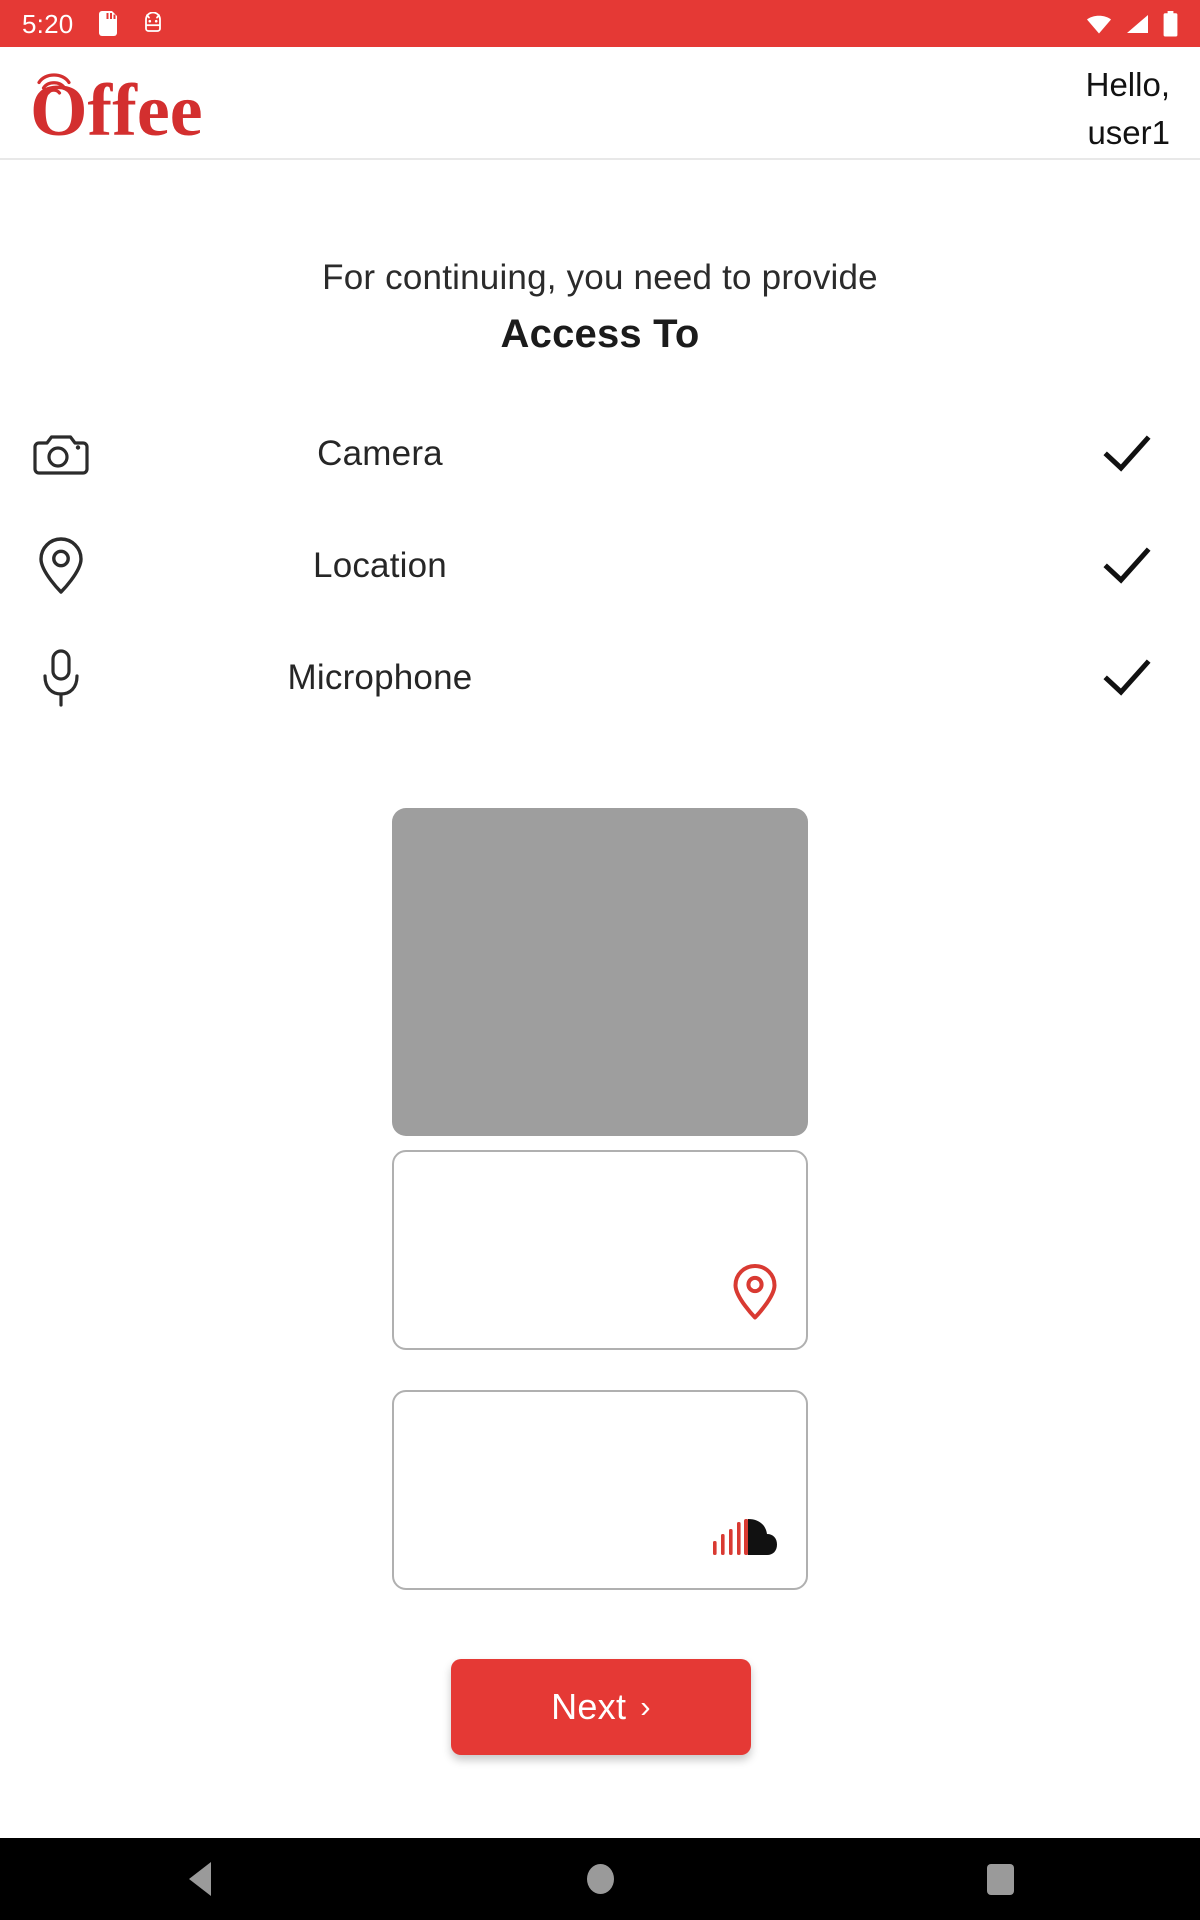 The image size is (1200, 1920). I want to click on sd-card-icon, so click(108, 23).